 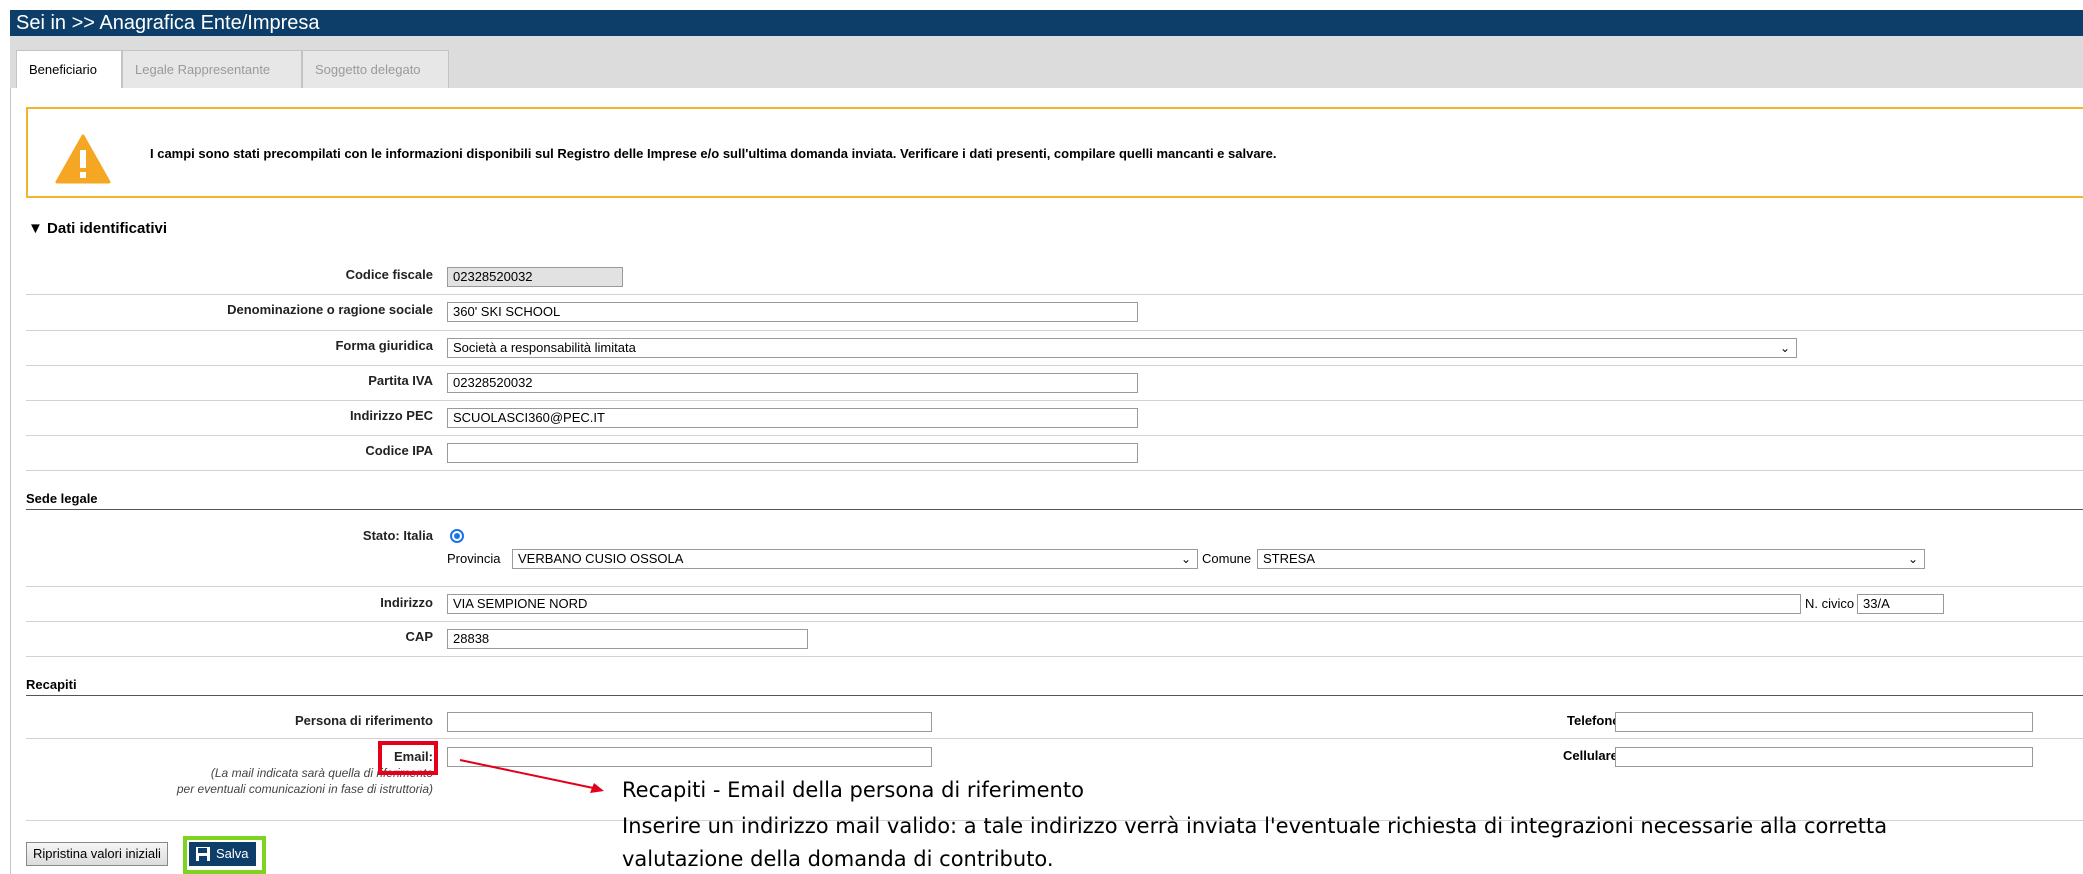 I want to click on row-pec: Indirizzo PEC SCUOLASCI360@PEC.IT, so click(x=1054, y=418).